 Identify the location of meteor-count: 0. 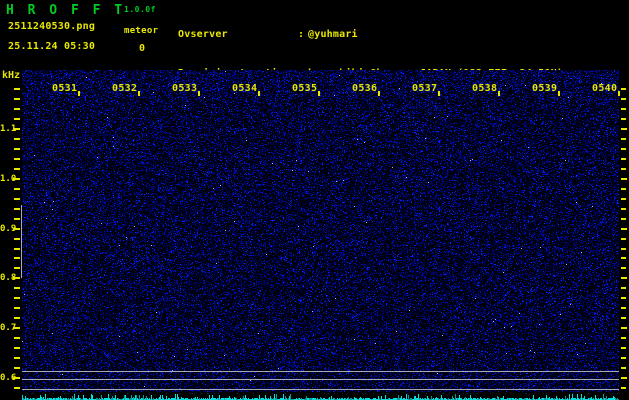
(142, 48).